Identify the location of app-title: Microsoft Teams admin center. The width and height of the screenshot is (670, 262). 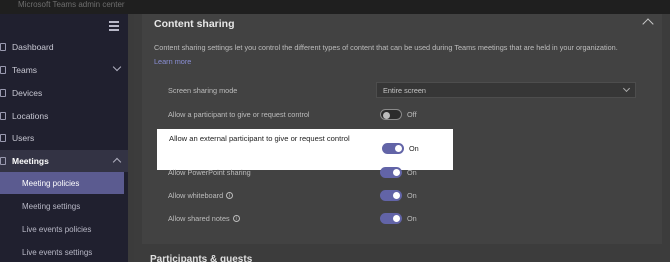
(71, 4).